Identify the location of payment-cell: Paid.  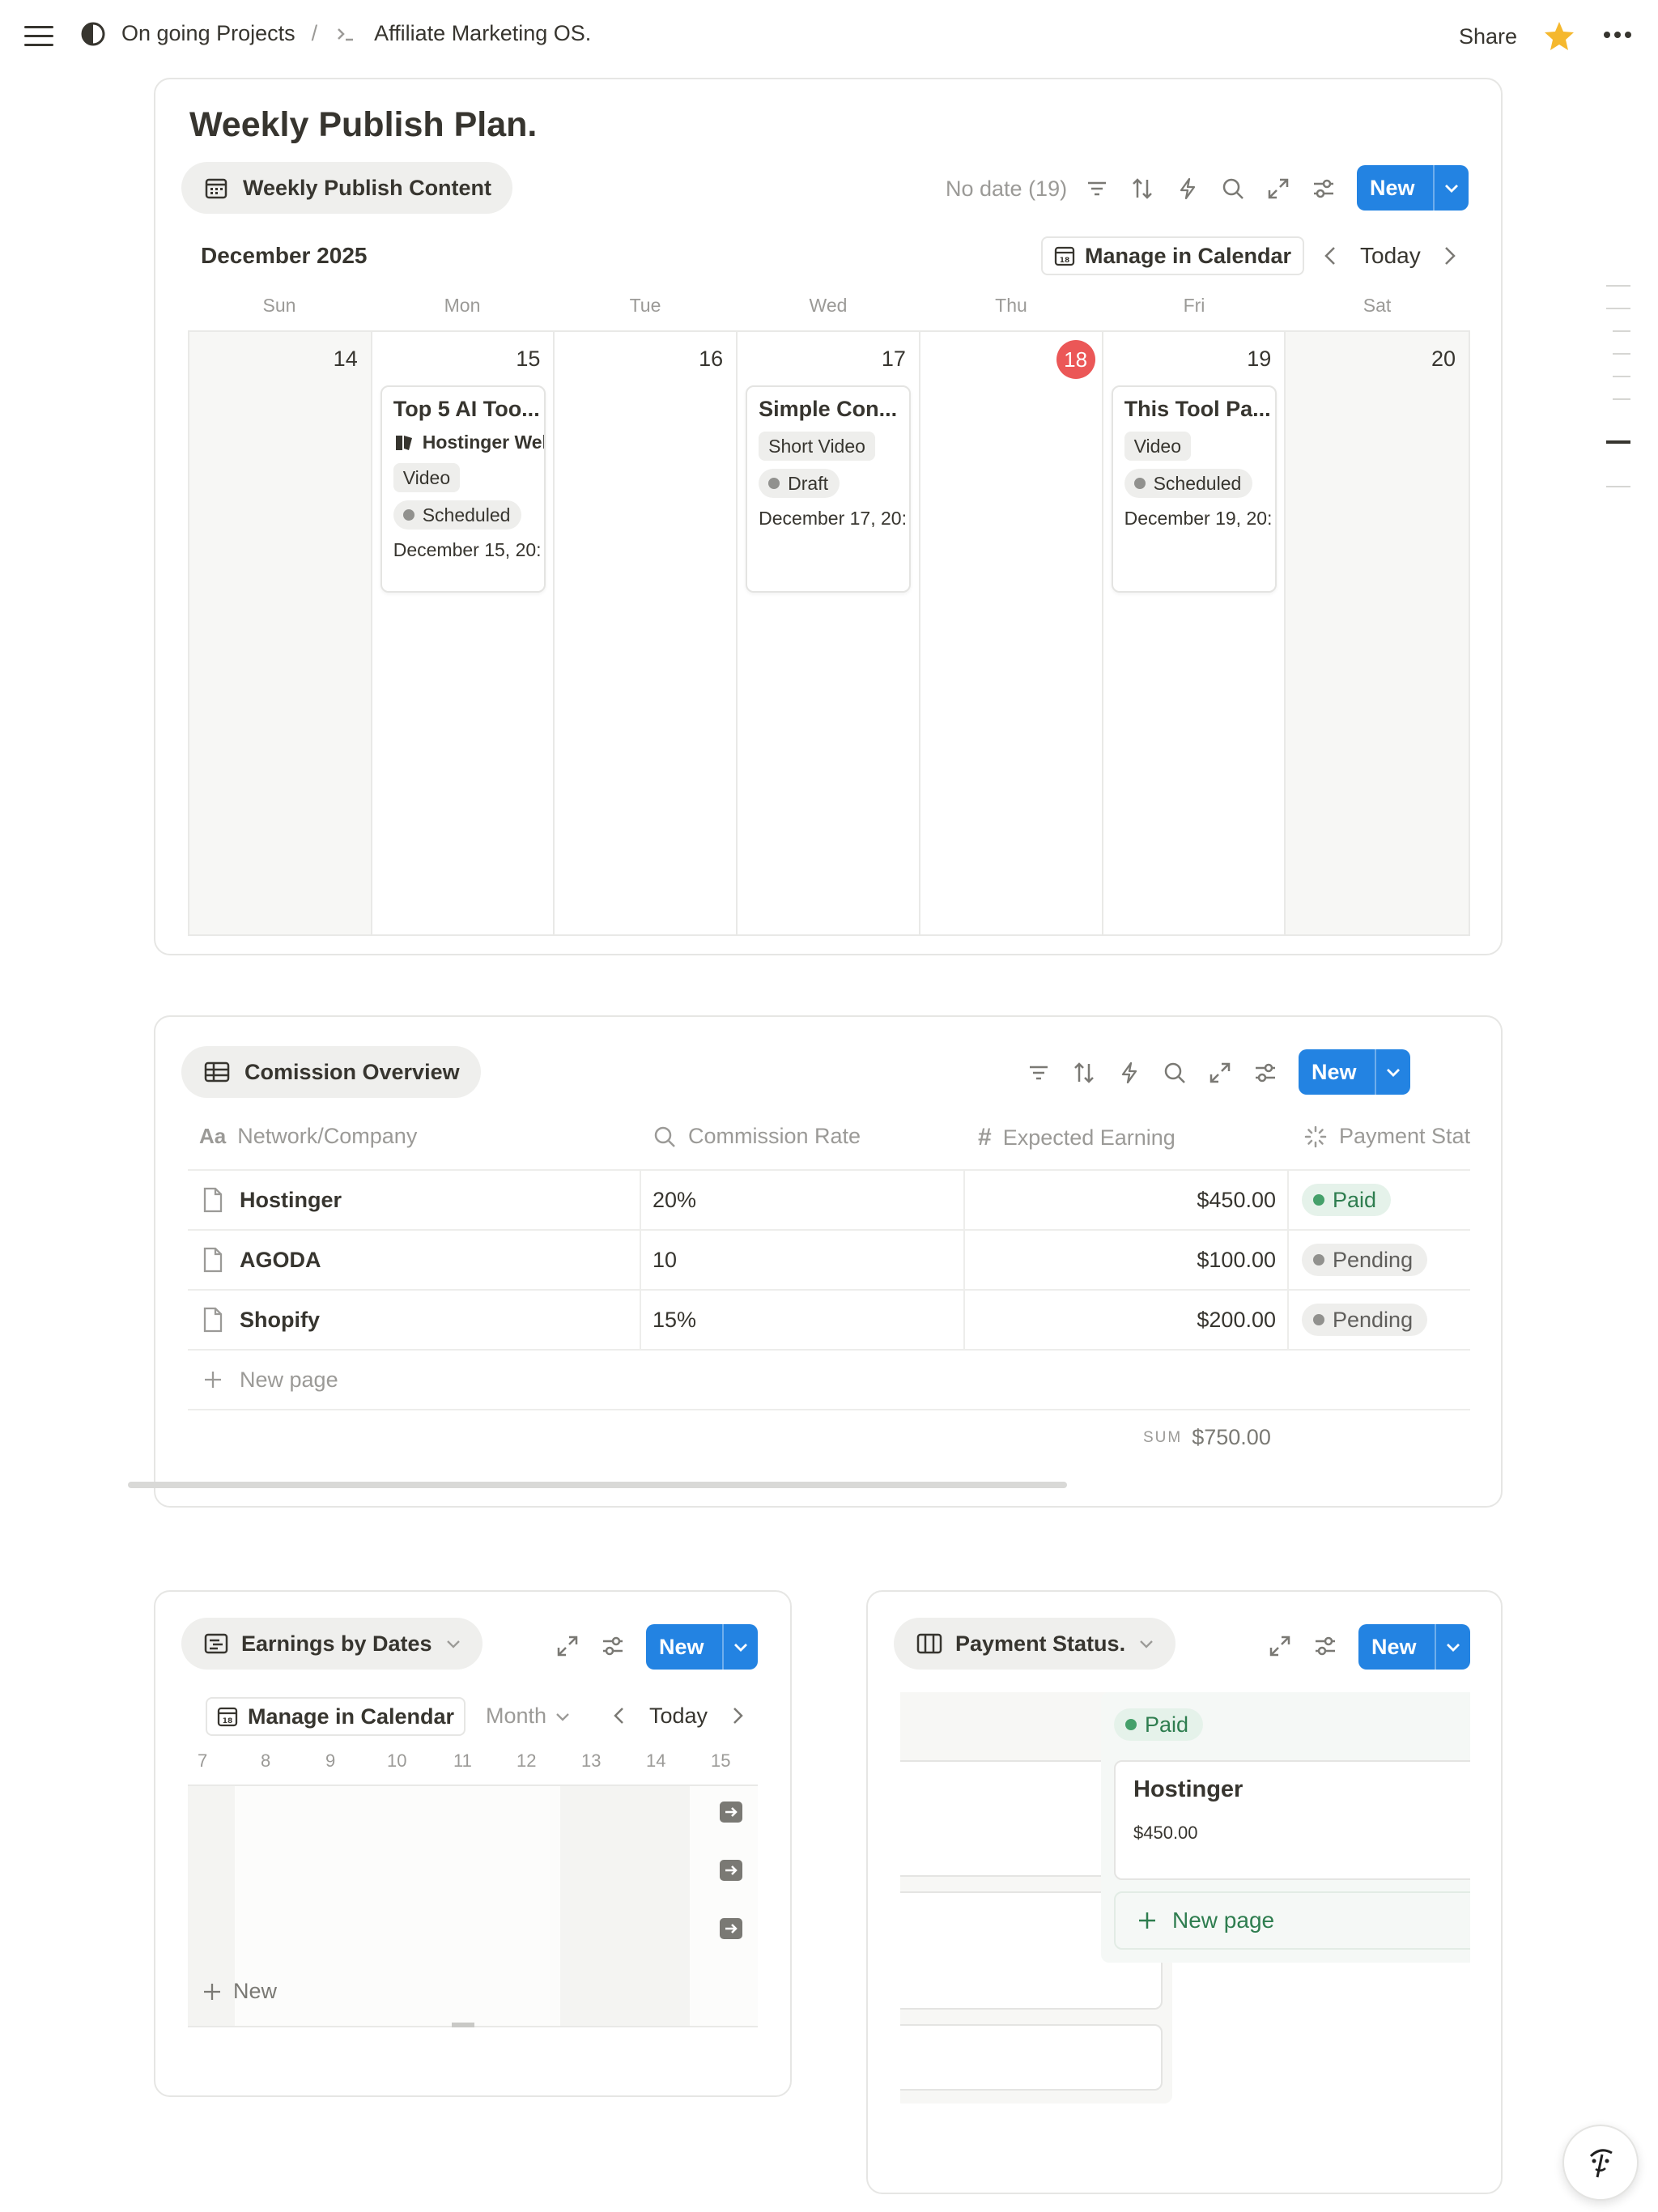
(1347, 1200).